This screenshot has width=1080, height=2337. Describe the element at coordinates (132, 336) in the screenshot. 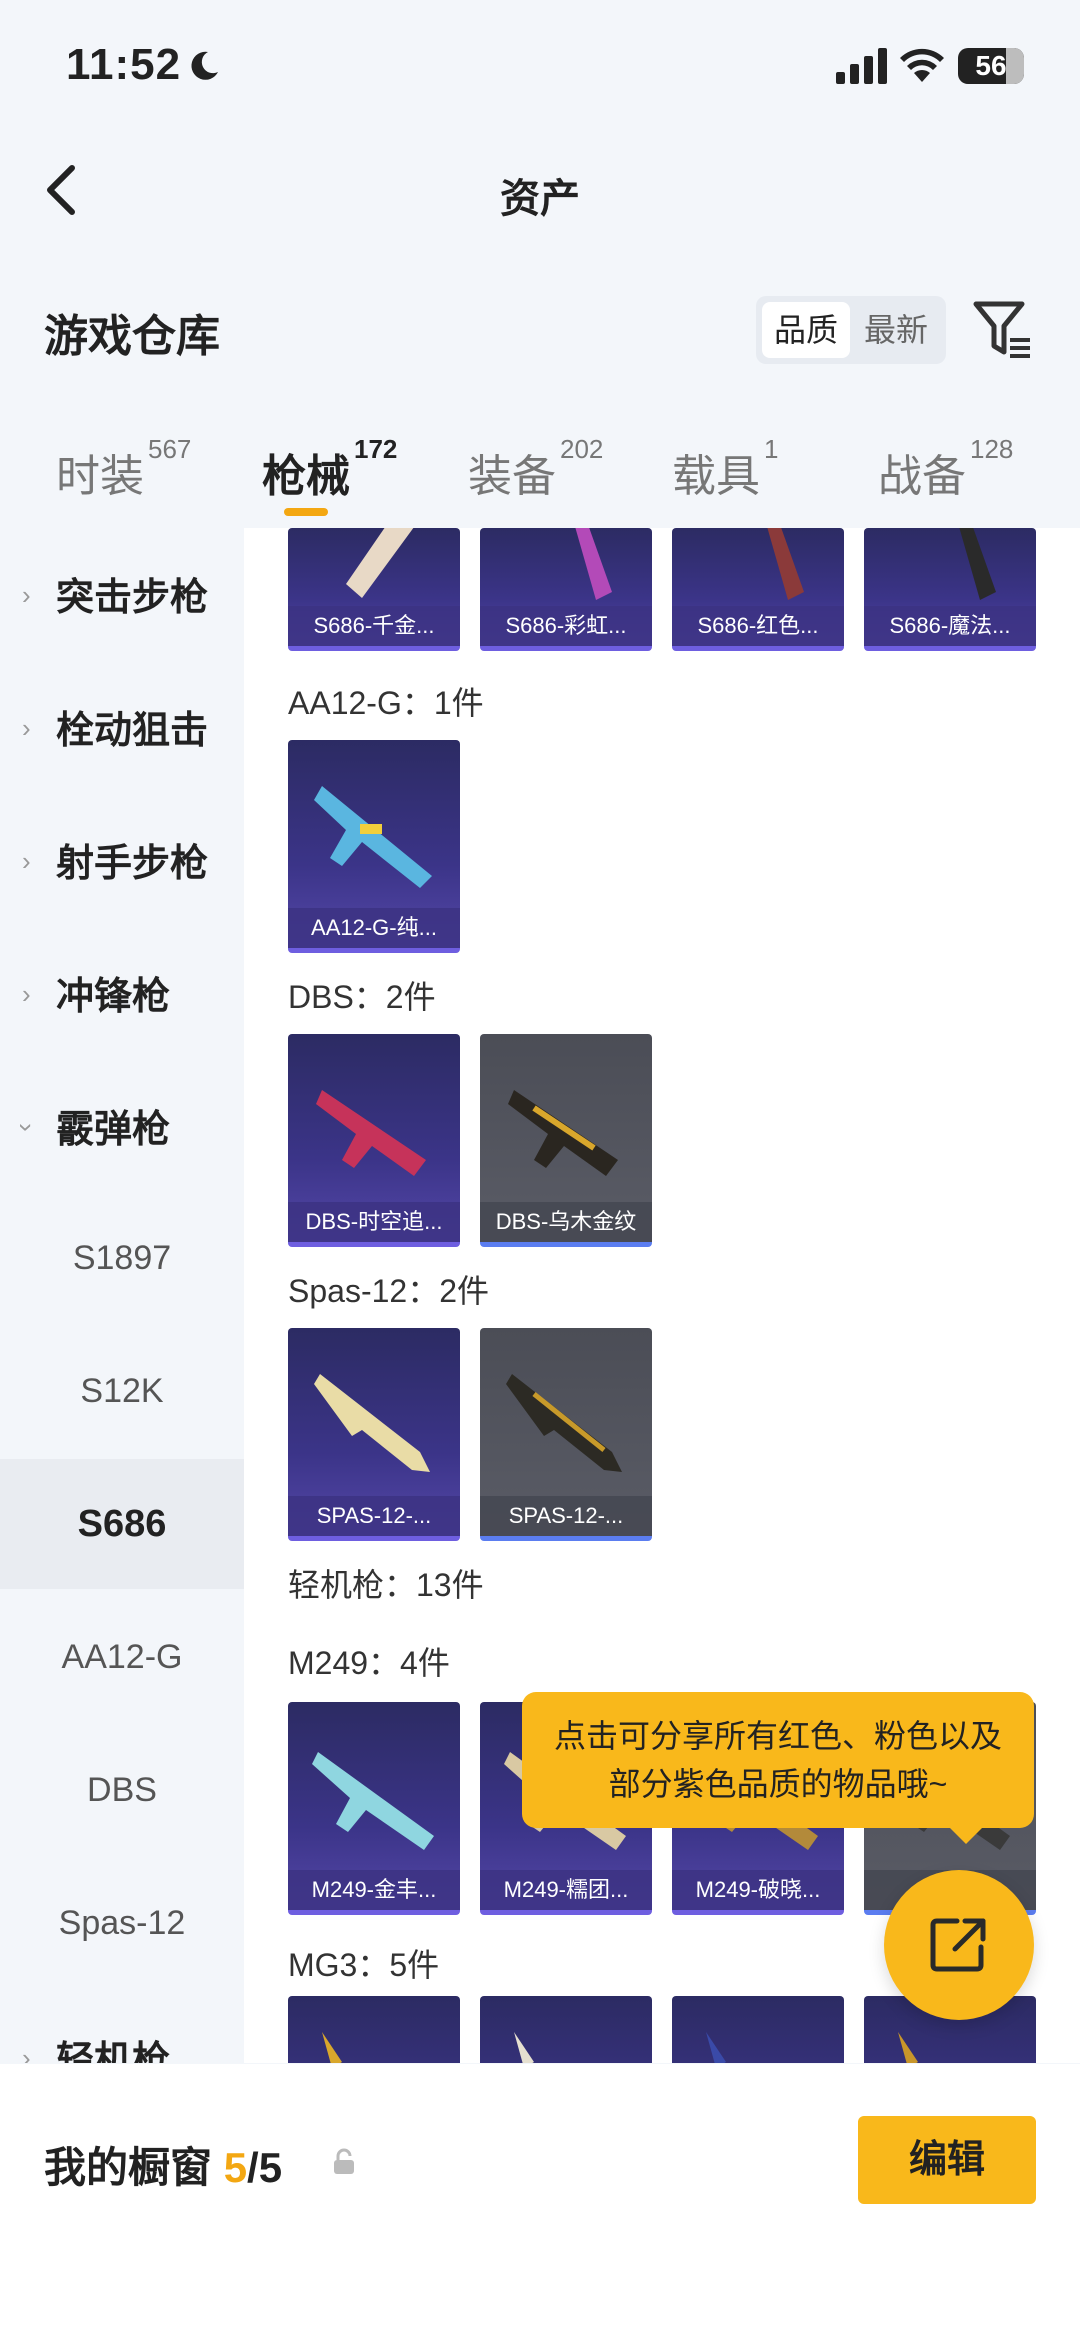

I see `warehouse-title: 游戏仓库` at that location.